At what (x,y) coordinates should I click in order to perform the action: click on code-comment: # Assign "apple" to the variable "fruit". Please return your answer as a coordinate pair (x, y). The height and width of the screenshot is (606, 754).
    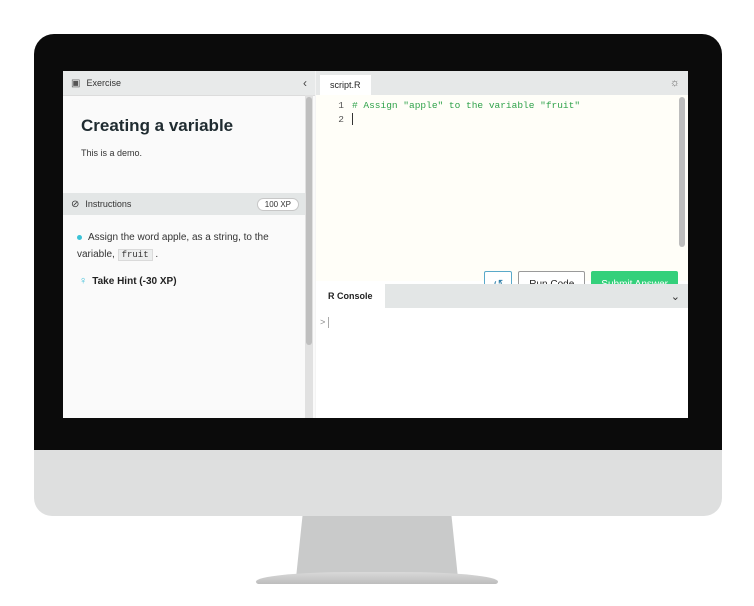
    Looking at the image, I should click on (466, 105).